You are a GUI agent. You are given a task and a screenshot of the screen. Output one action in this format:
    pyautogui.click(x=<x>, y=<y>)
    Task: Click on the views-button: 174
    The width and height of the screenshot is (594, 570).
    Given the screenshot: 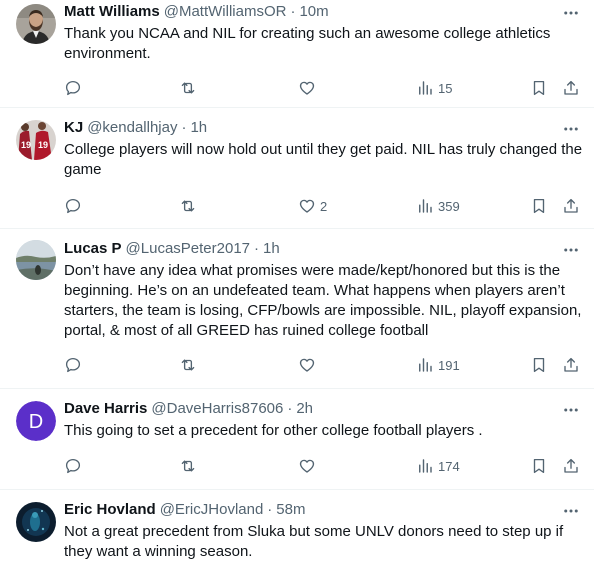 What is the action you would take?
    pyautogui.click(x=438, y=466)
    